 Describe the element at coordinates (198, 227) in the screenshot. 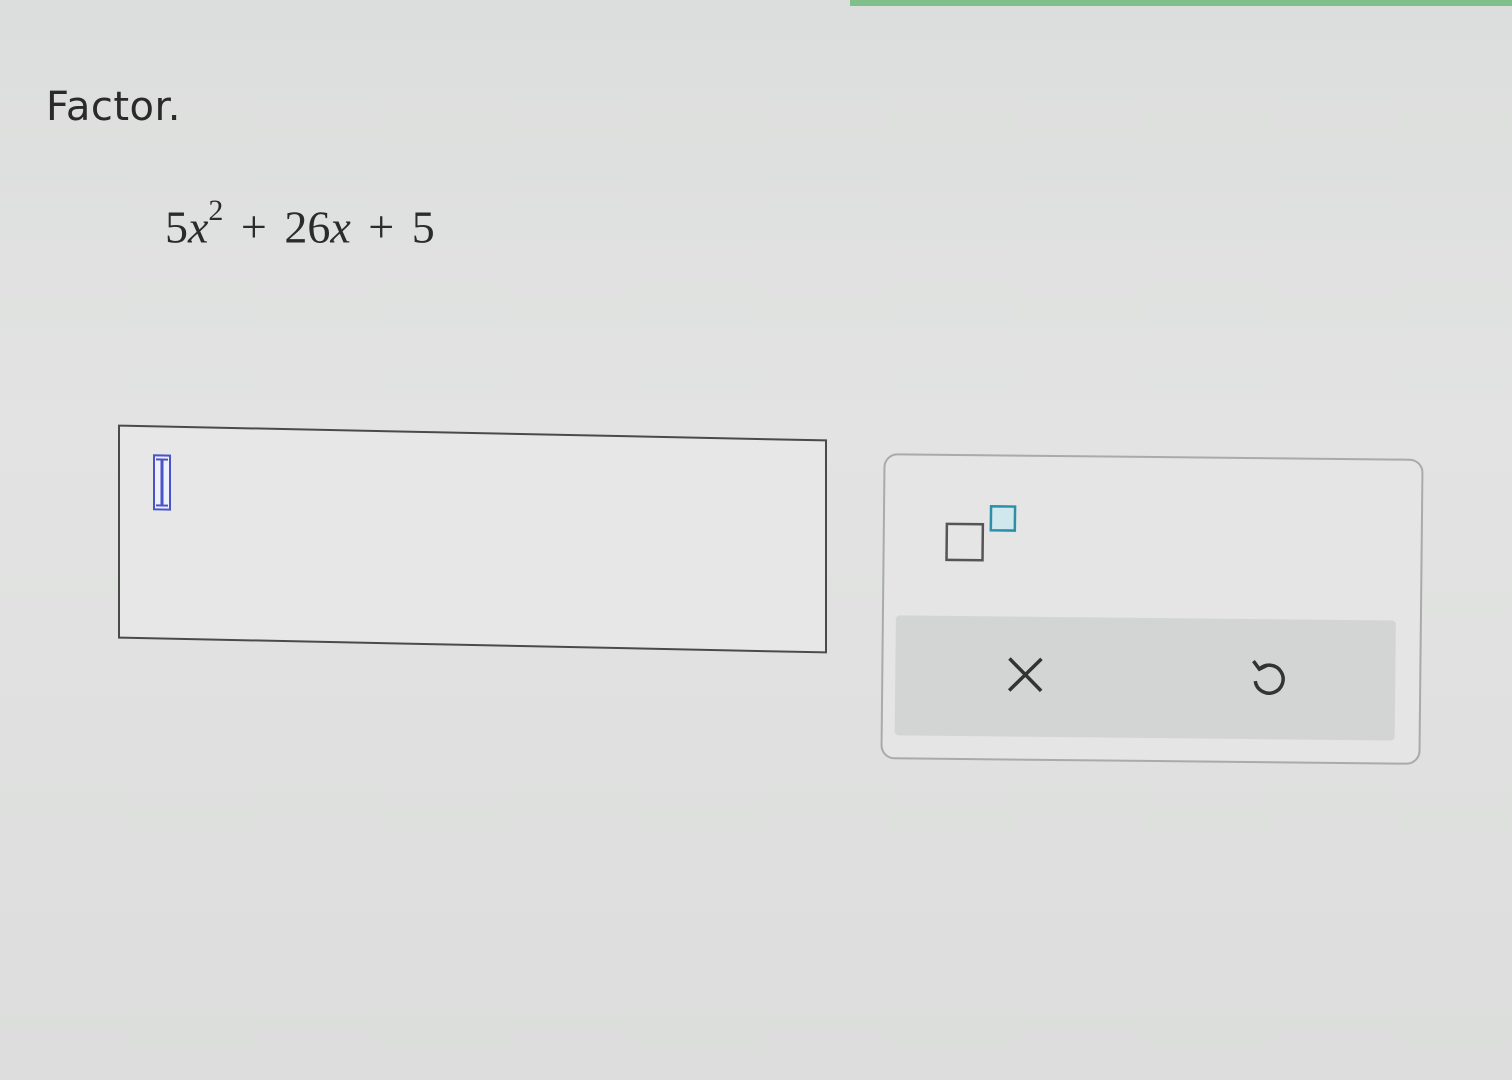

I see `term1-variable: x` at that location.